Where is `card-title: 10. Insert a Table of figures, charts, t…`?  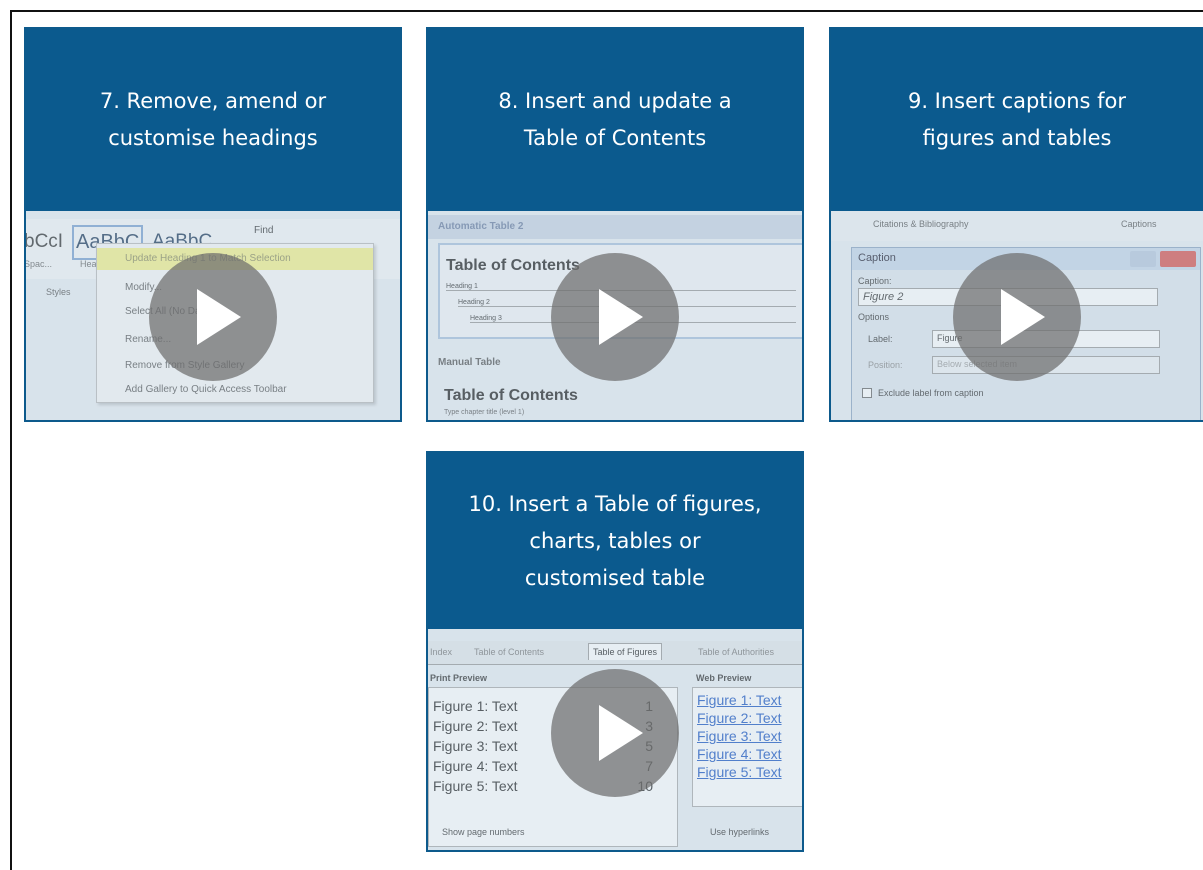 card-title: 10. Insert a Table of figures, charts, t… is located at coordinates (615, 541).